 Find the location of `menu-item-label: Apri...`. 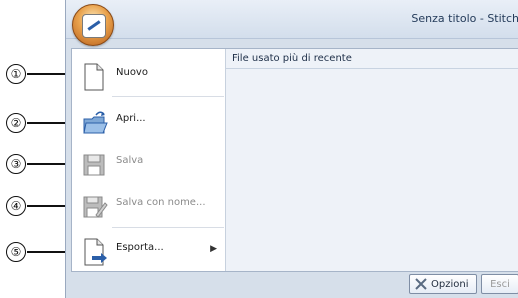

menu-item-label: Apri... is located at coordinates (131, 118).